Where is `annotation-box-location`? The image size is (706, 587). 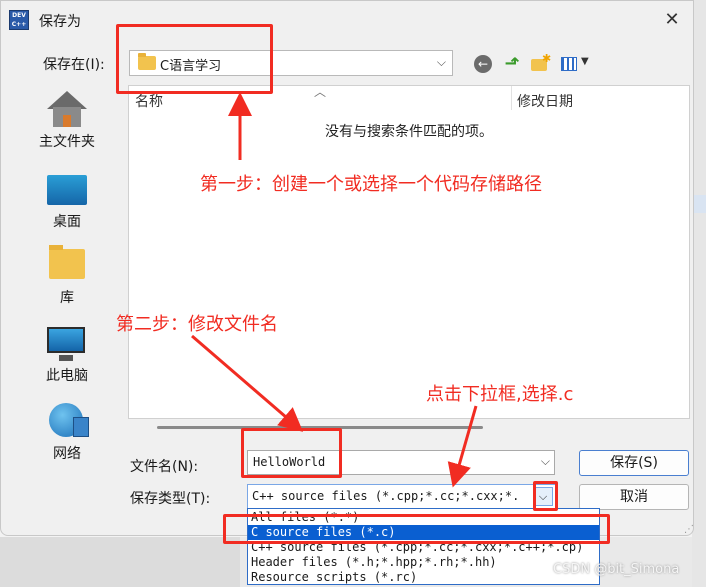
annotation-box-location is located at coordinates (194, 59).